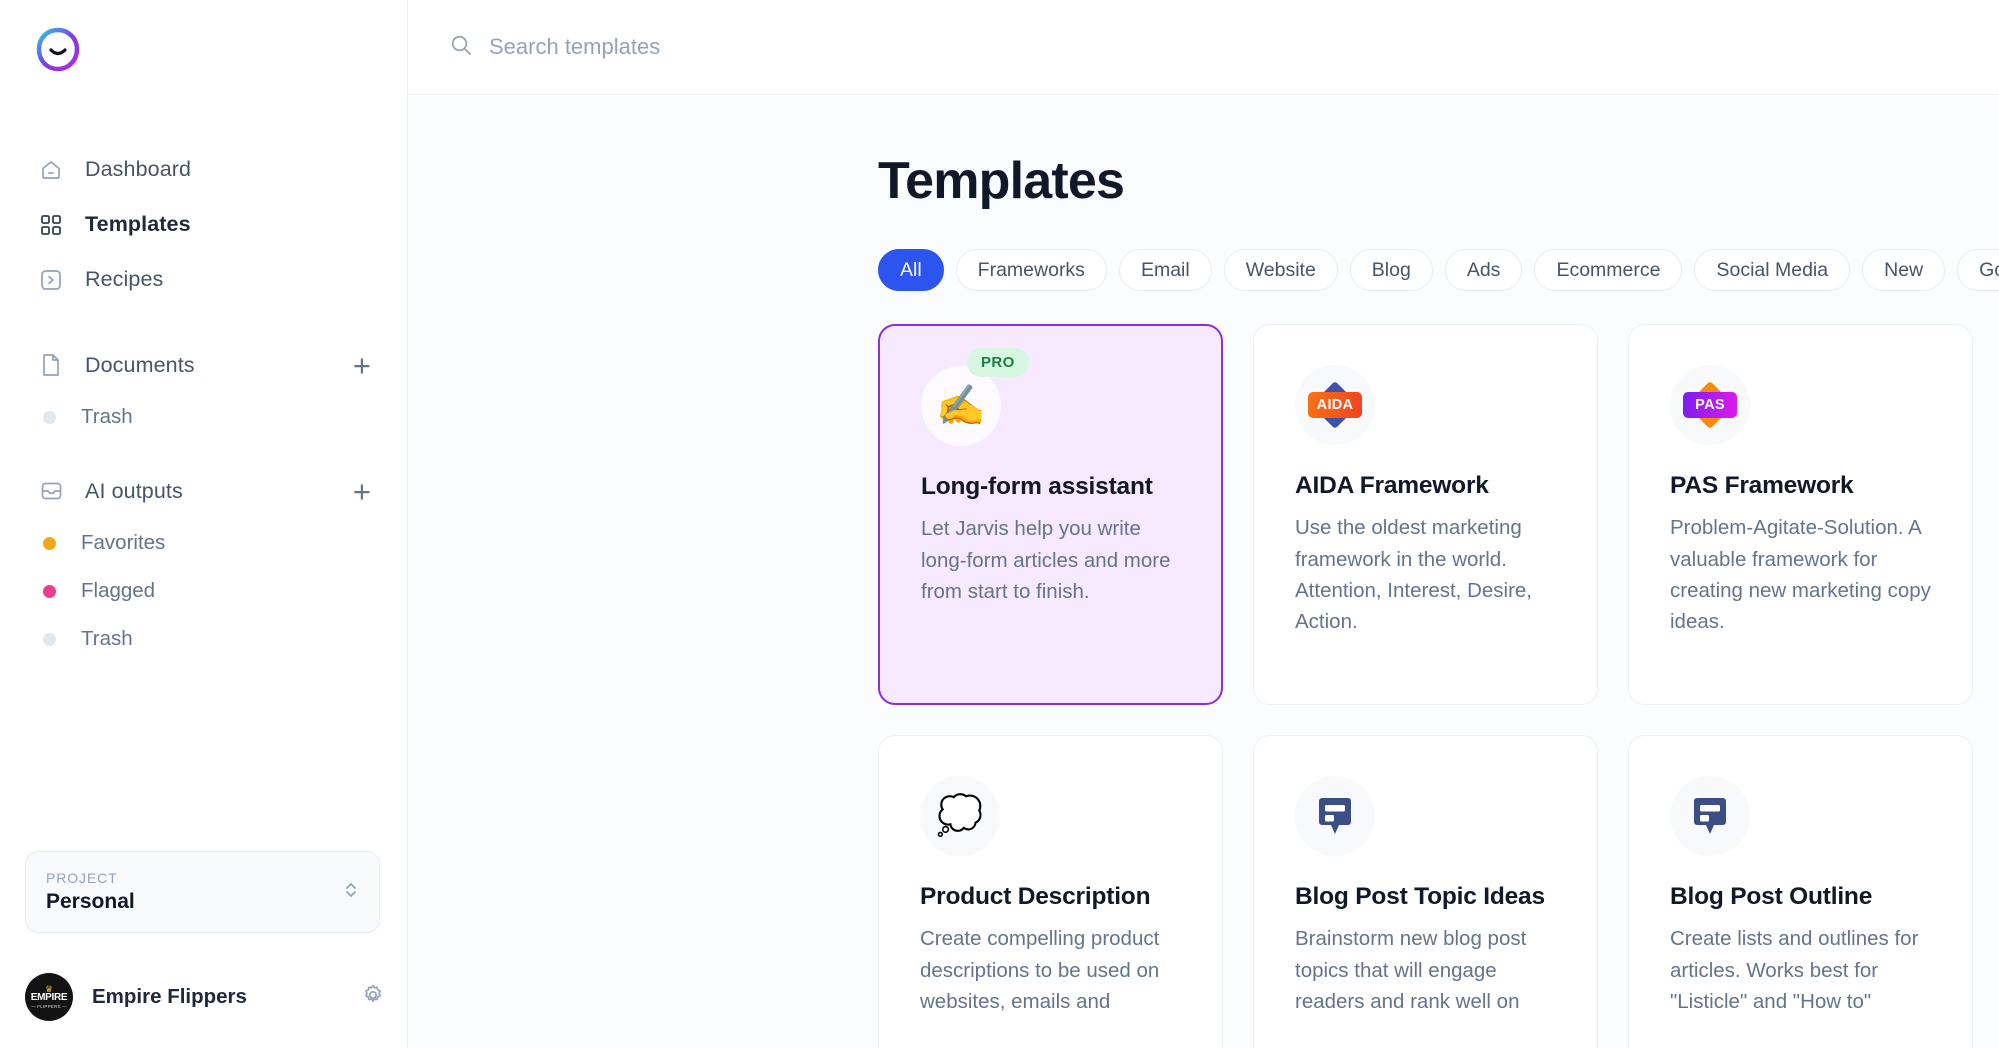 The height and width of the screenshot is (1048, 1999). What do you see at coordinates (998, 362) in the screenshot?
I see `pro-badge: PRO` at bounding box center [998, 362].